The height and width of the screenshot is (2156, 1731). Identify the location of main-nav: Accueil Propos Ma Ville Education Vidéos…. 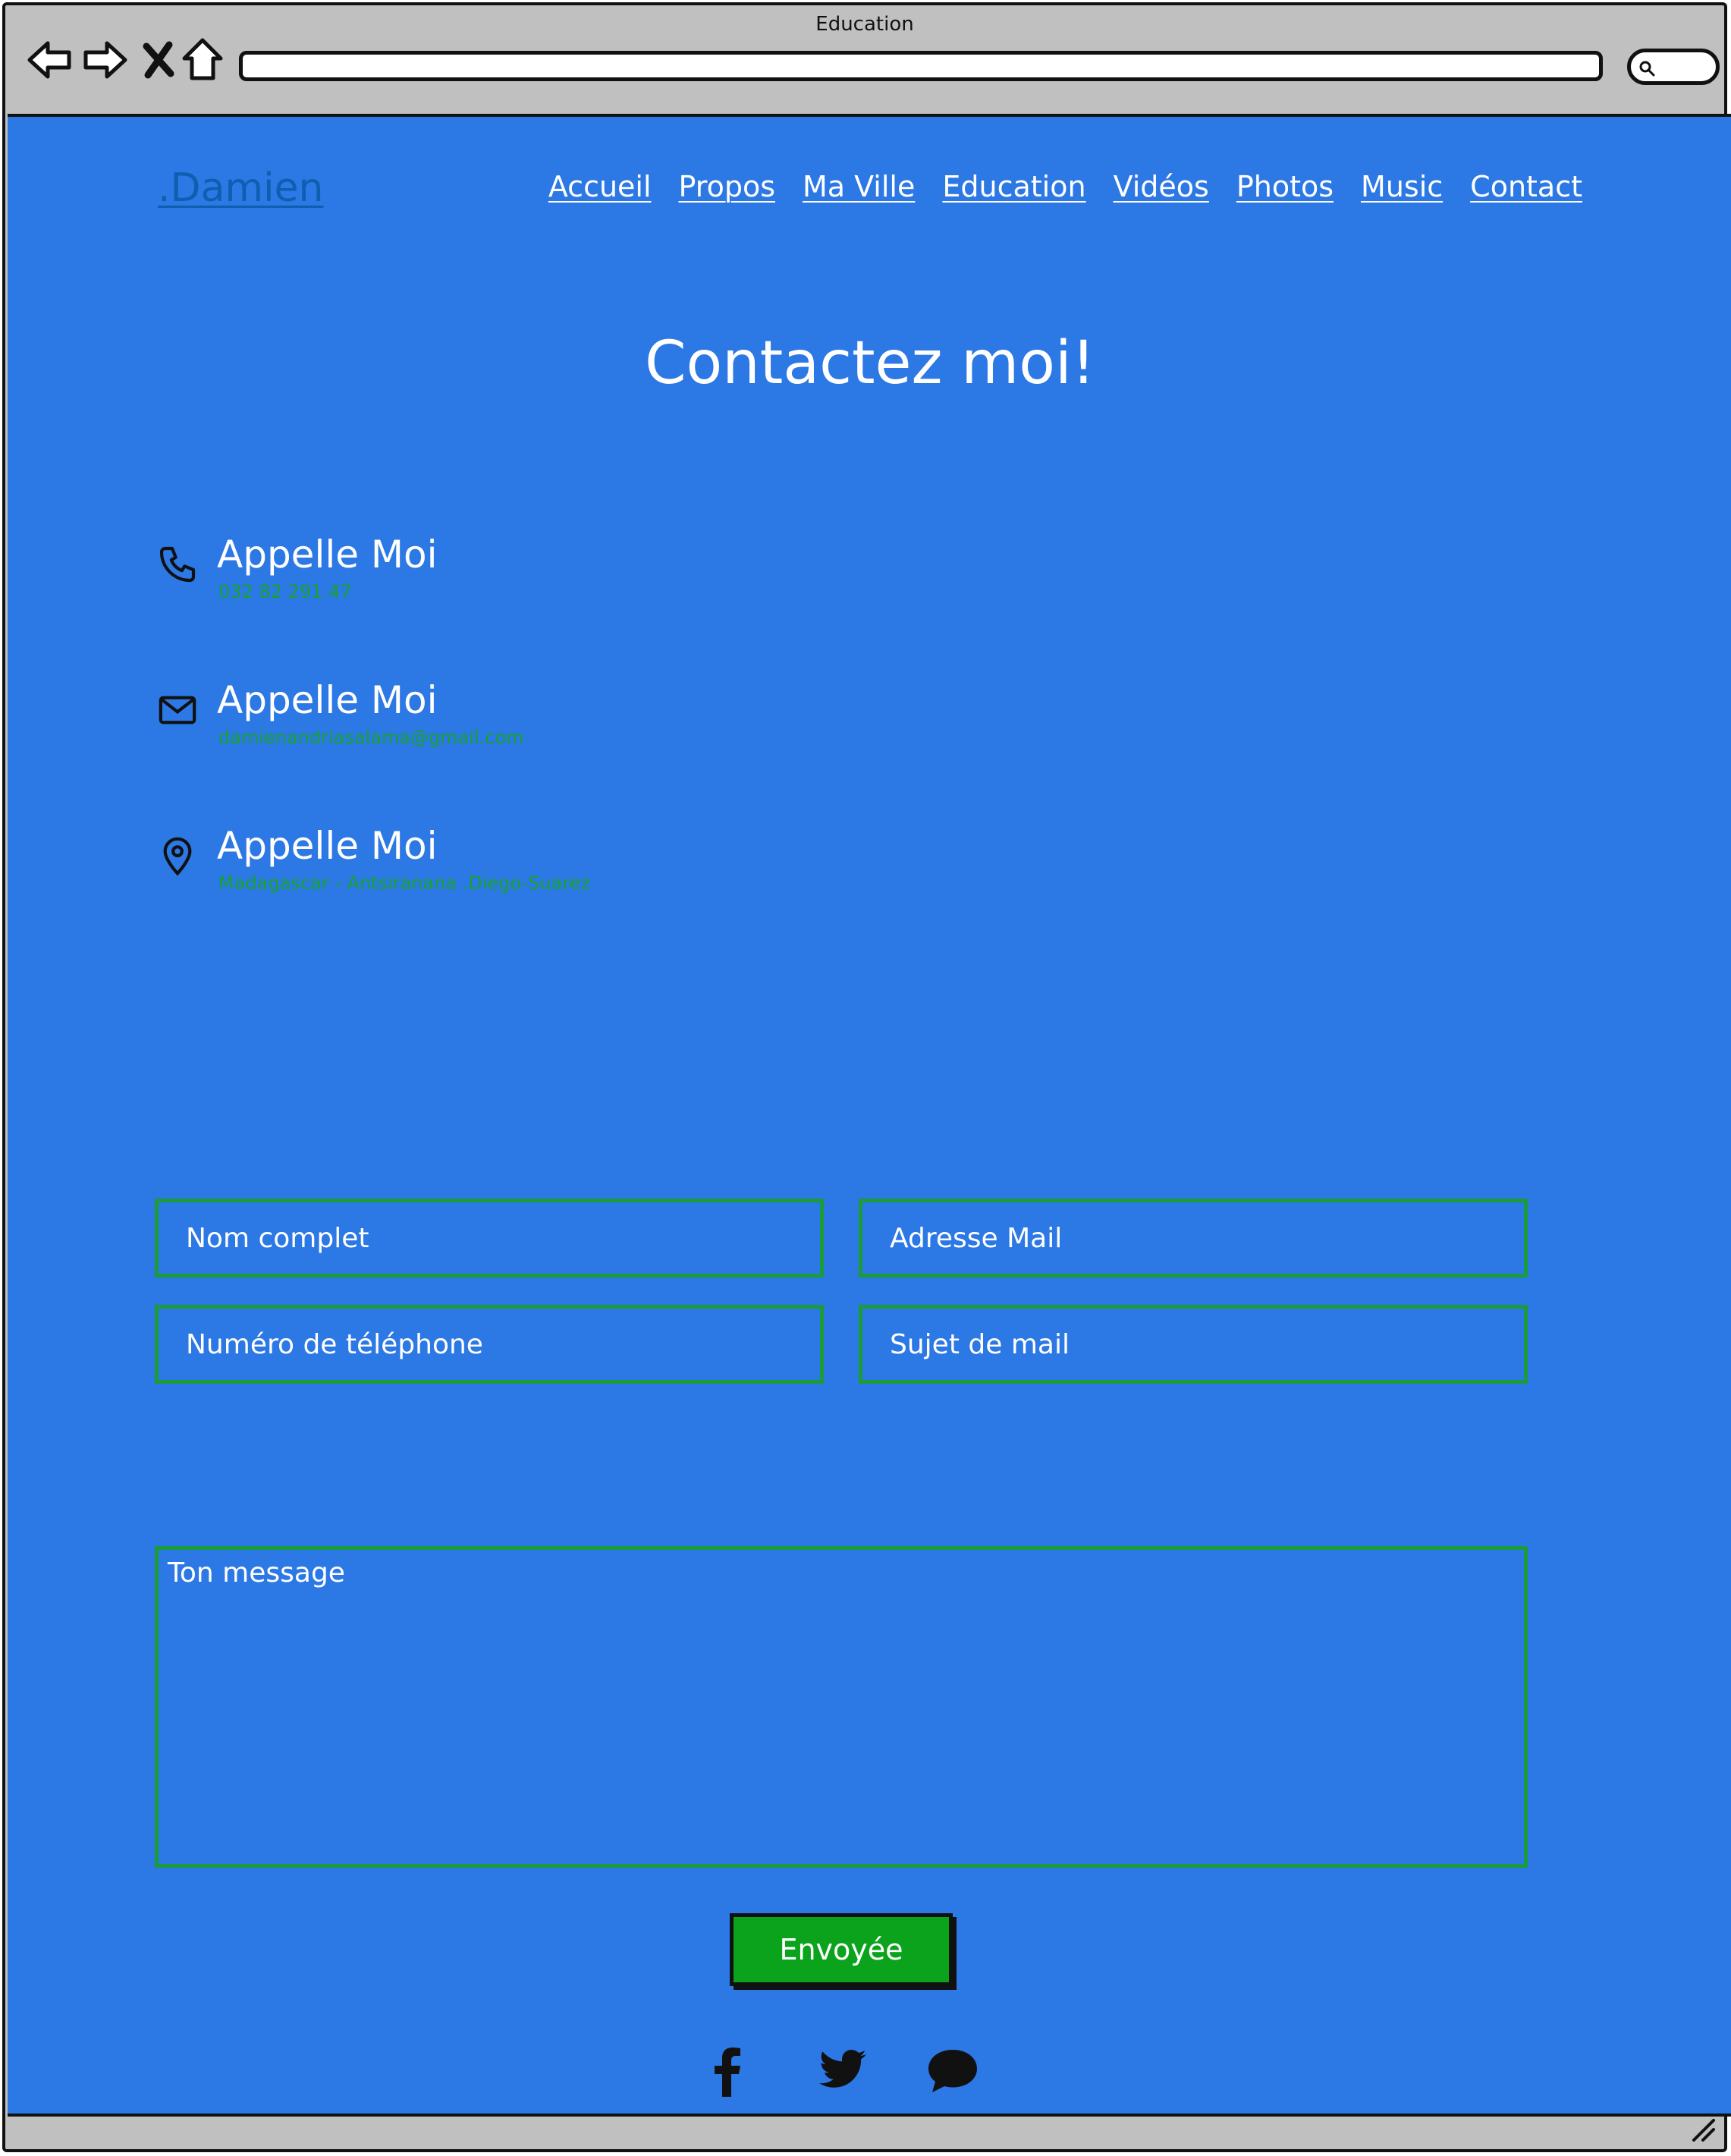
(1065, 186).